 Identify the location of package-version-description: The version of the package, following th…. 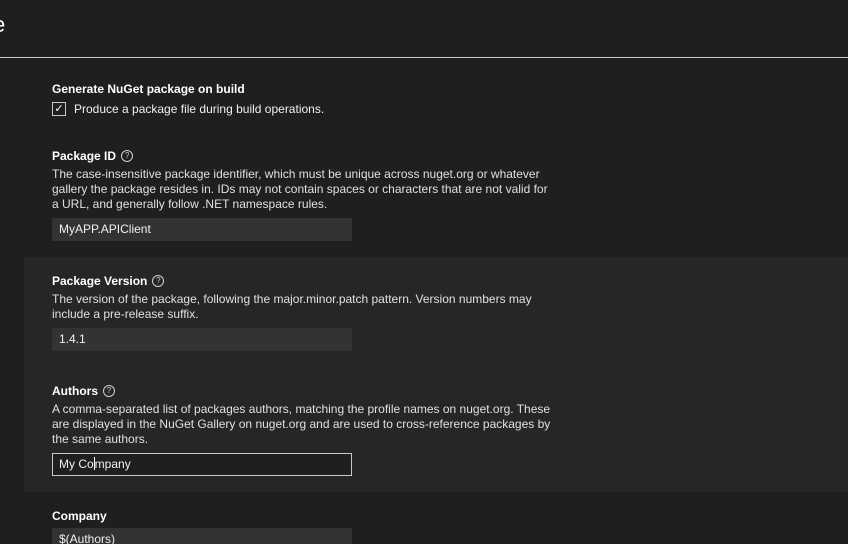
(292, 306).